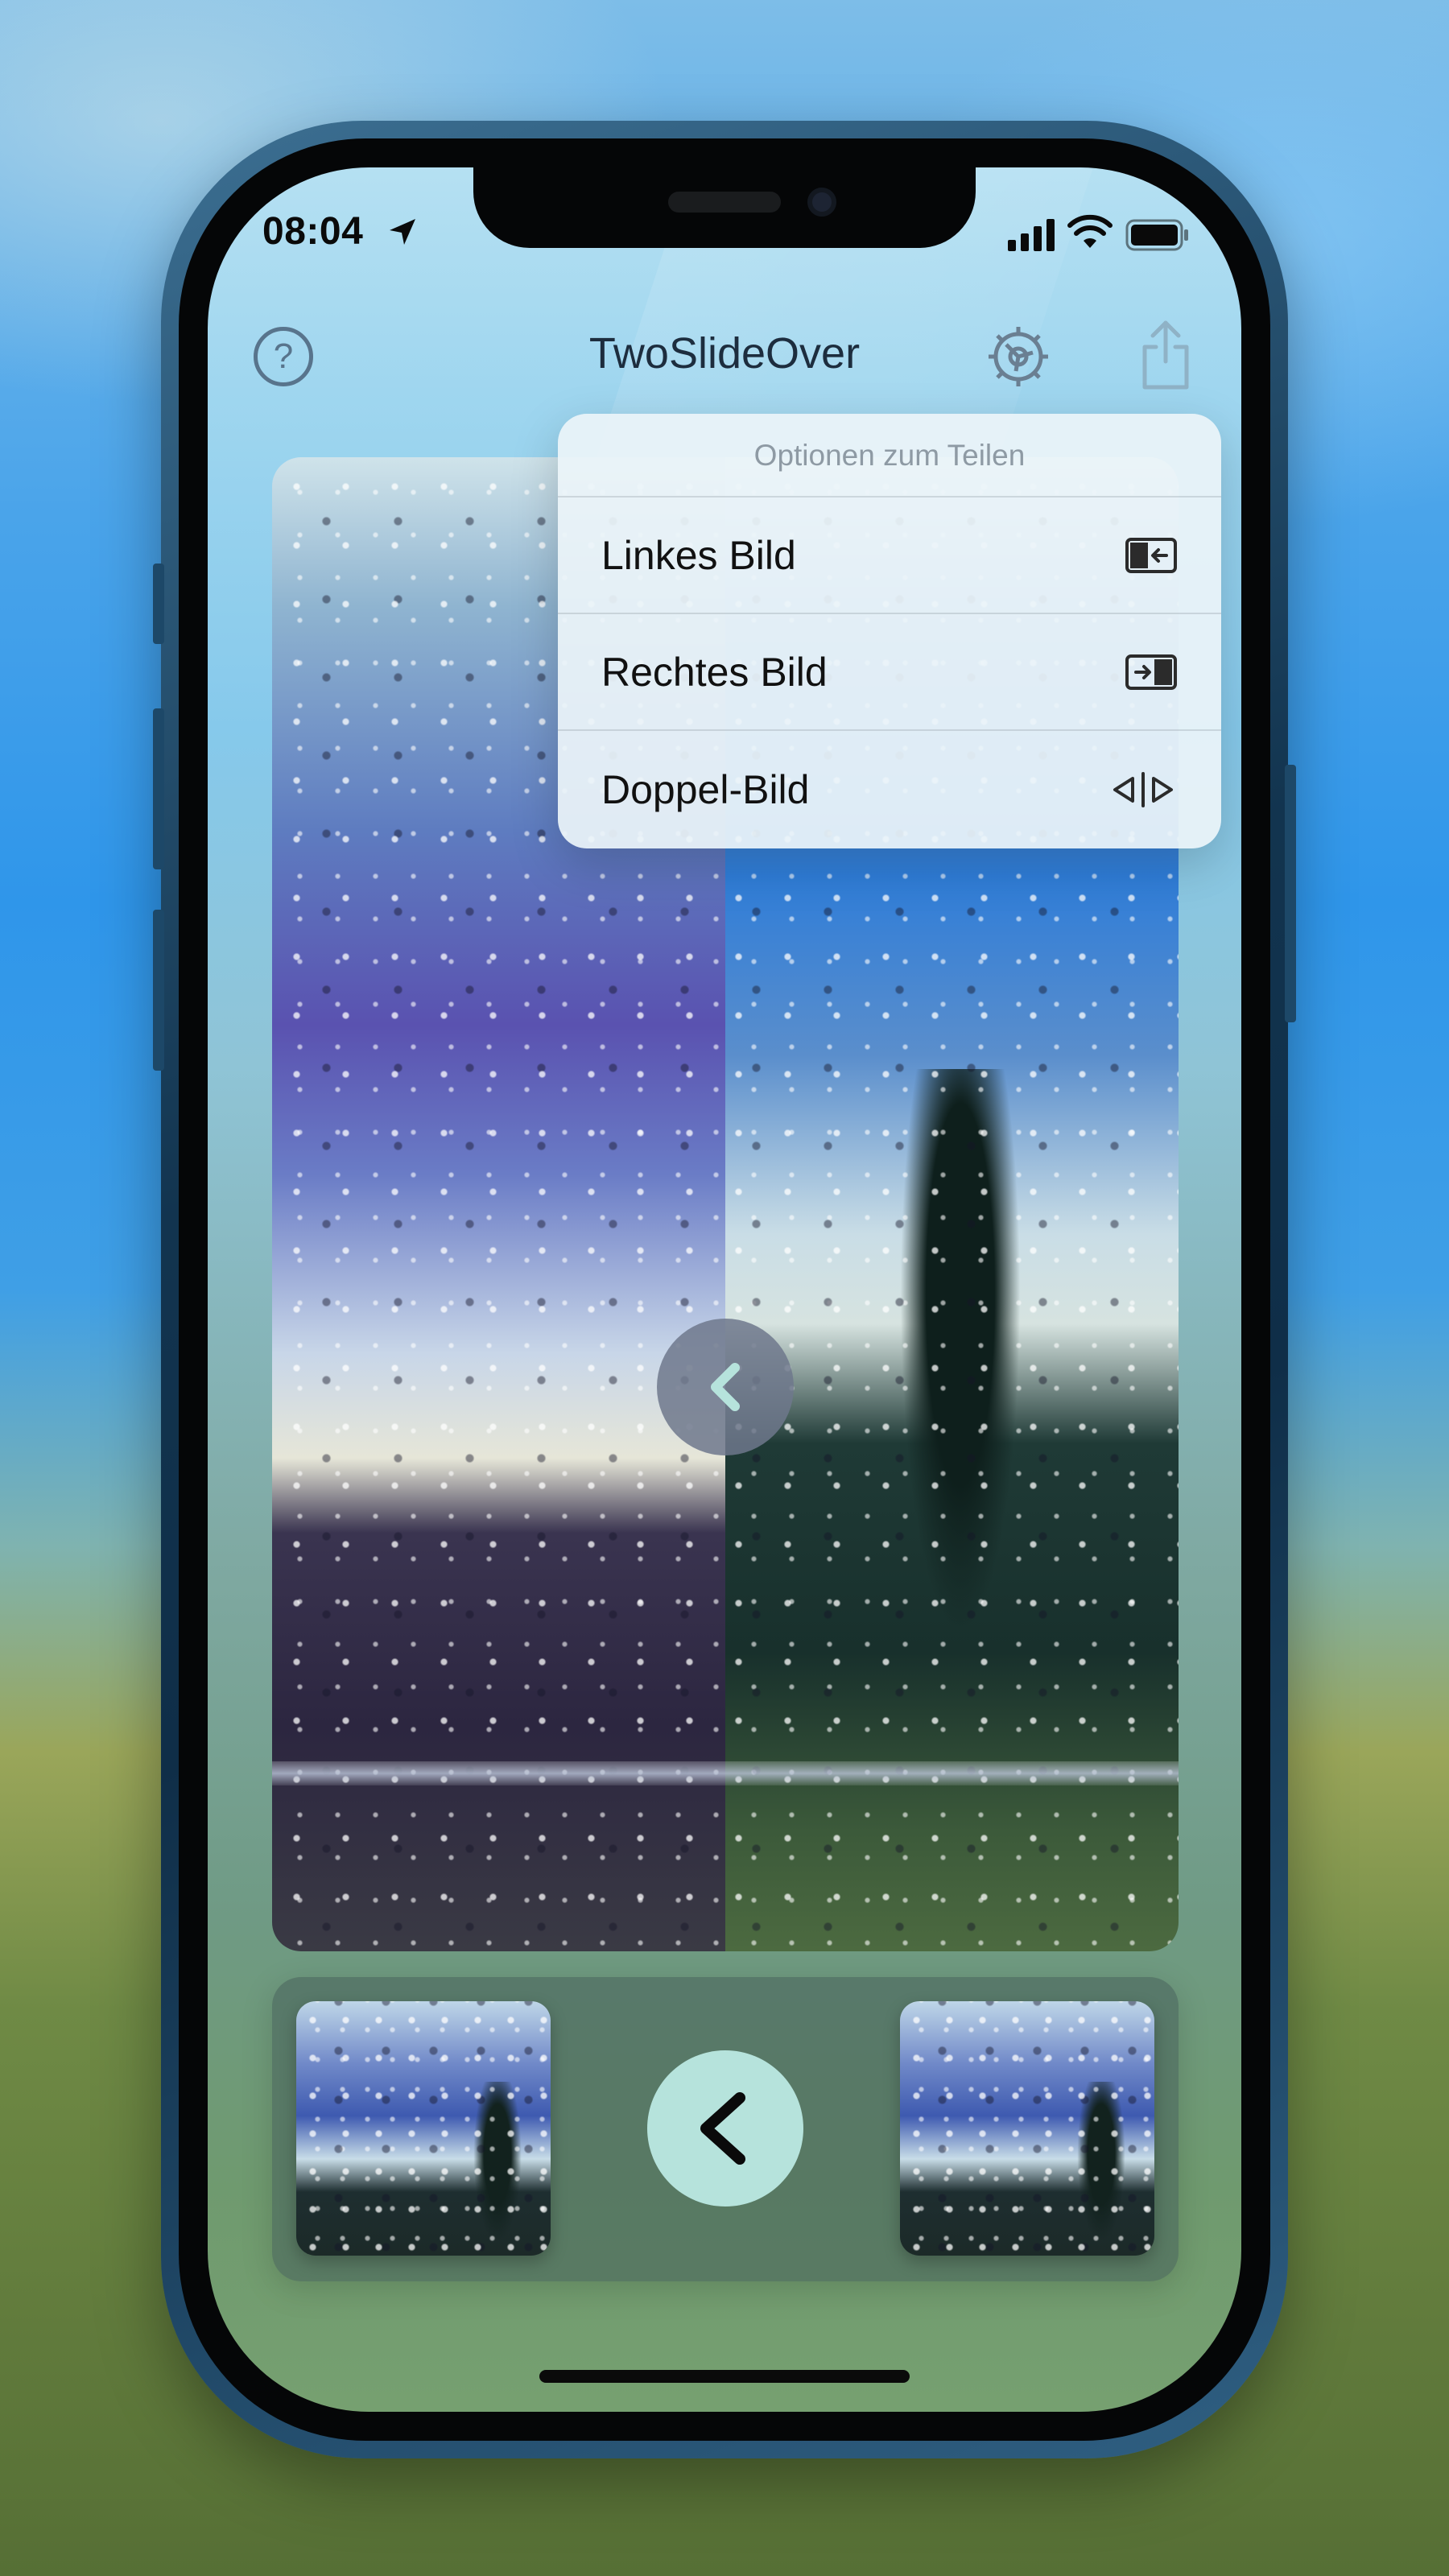 Image resolution: width=1449 pixels, height=2576 pixels. I want to click on left-image-icon, so click(1151, 555).